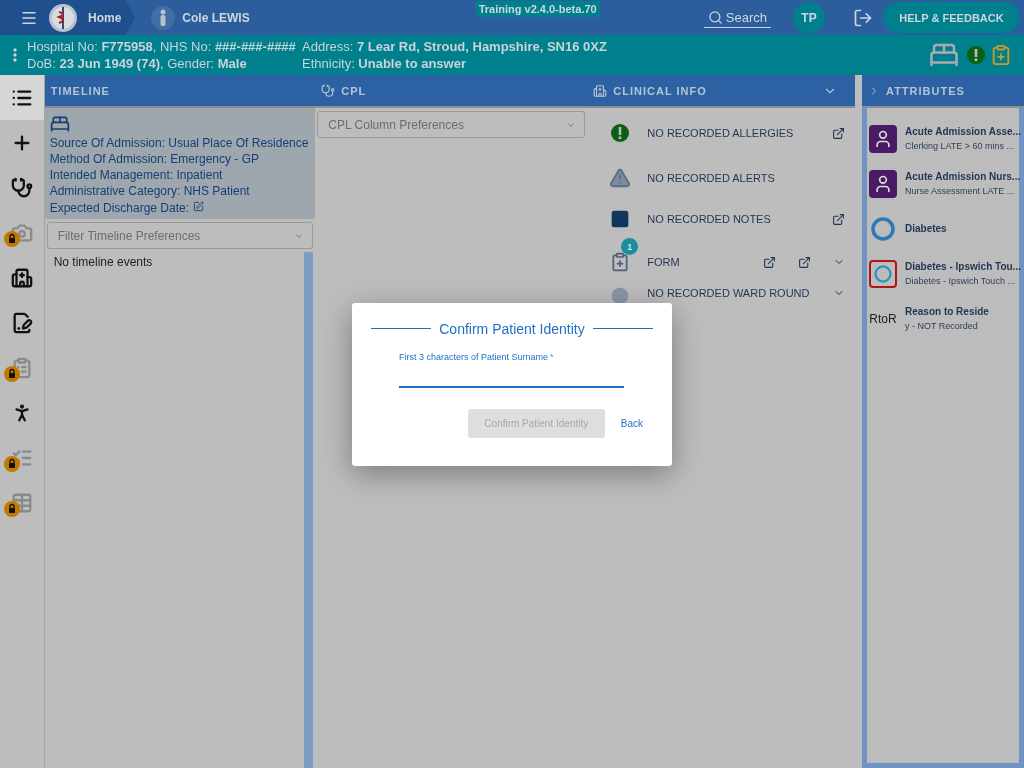  Describe the element at coordinates (199, 206) in the screenshot. I see `edit-icon` at that location.